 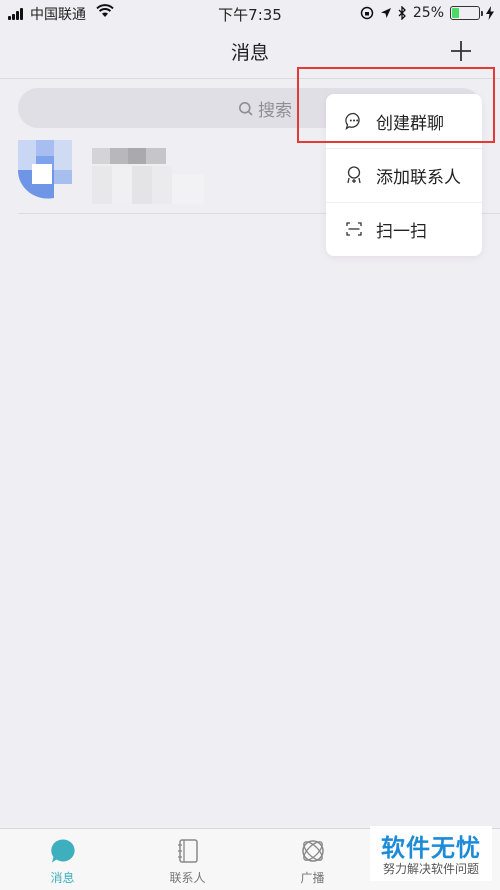 I want to click on avatar, so click(x=111, y=172).